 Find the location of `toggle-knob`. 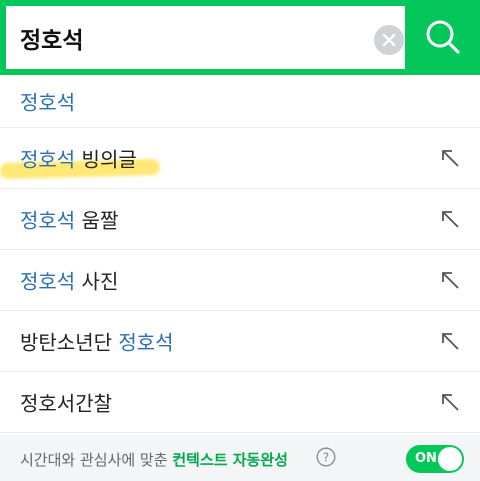

toggle-knob is located at coordinates (450, 459).